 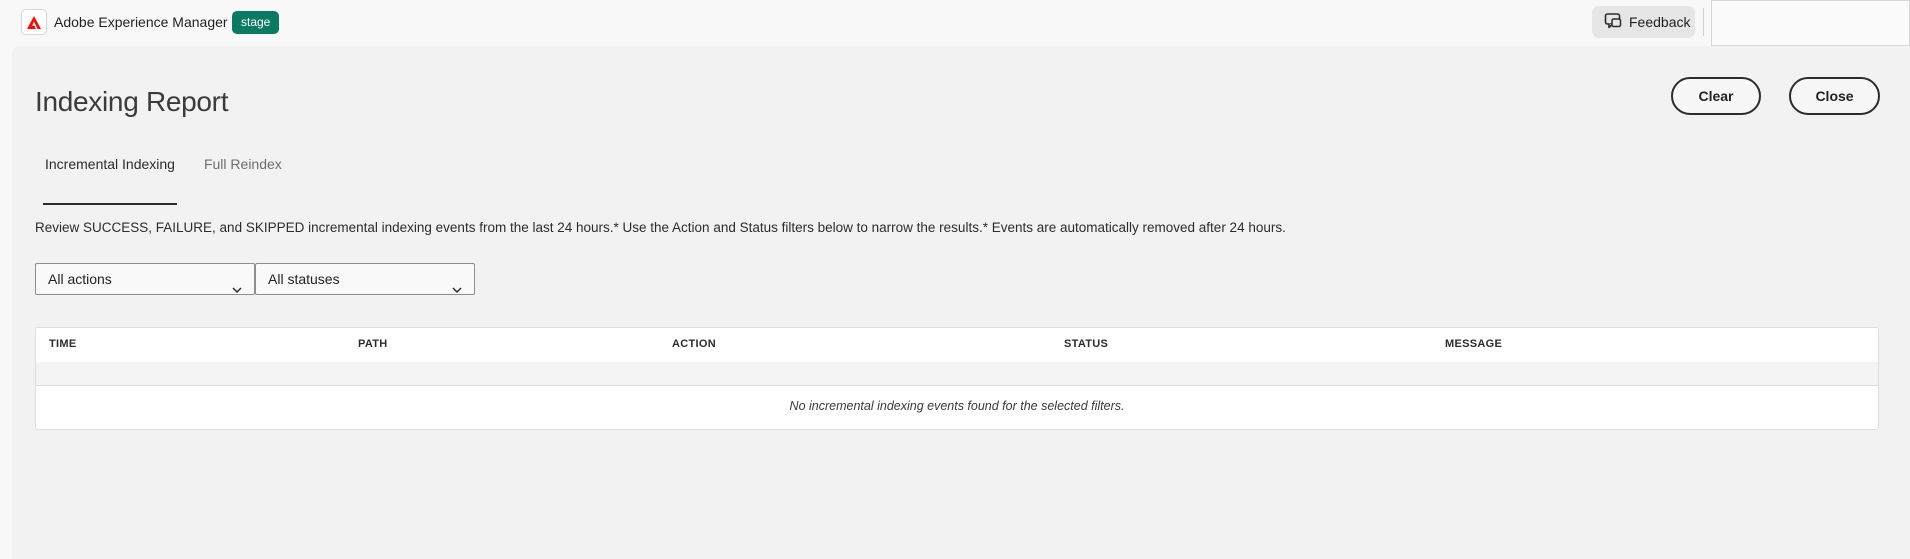 I want to click on table-header-band, so click(x=957, y=374).